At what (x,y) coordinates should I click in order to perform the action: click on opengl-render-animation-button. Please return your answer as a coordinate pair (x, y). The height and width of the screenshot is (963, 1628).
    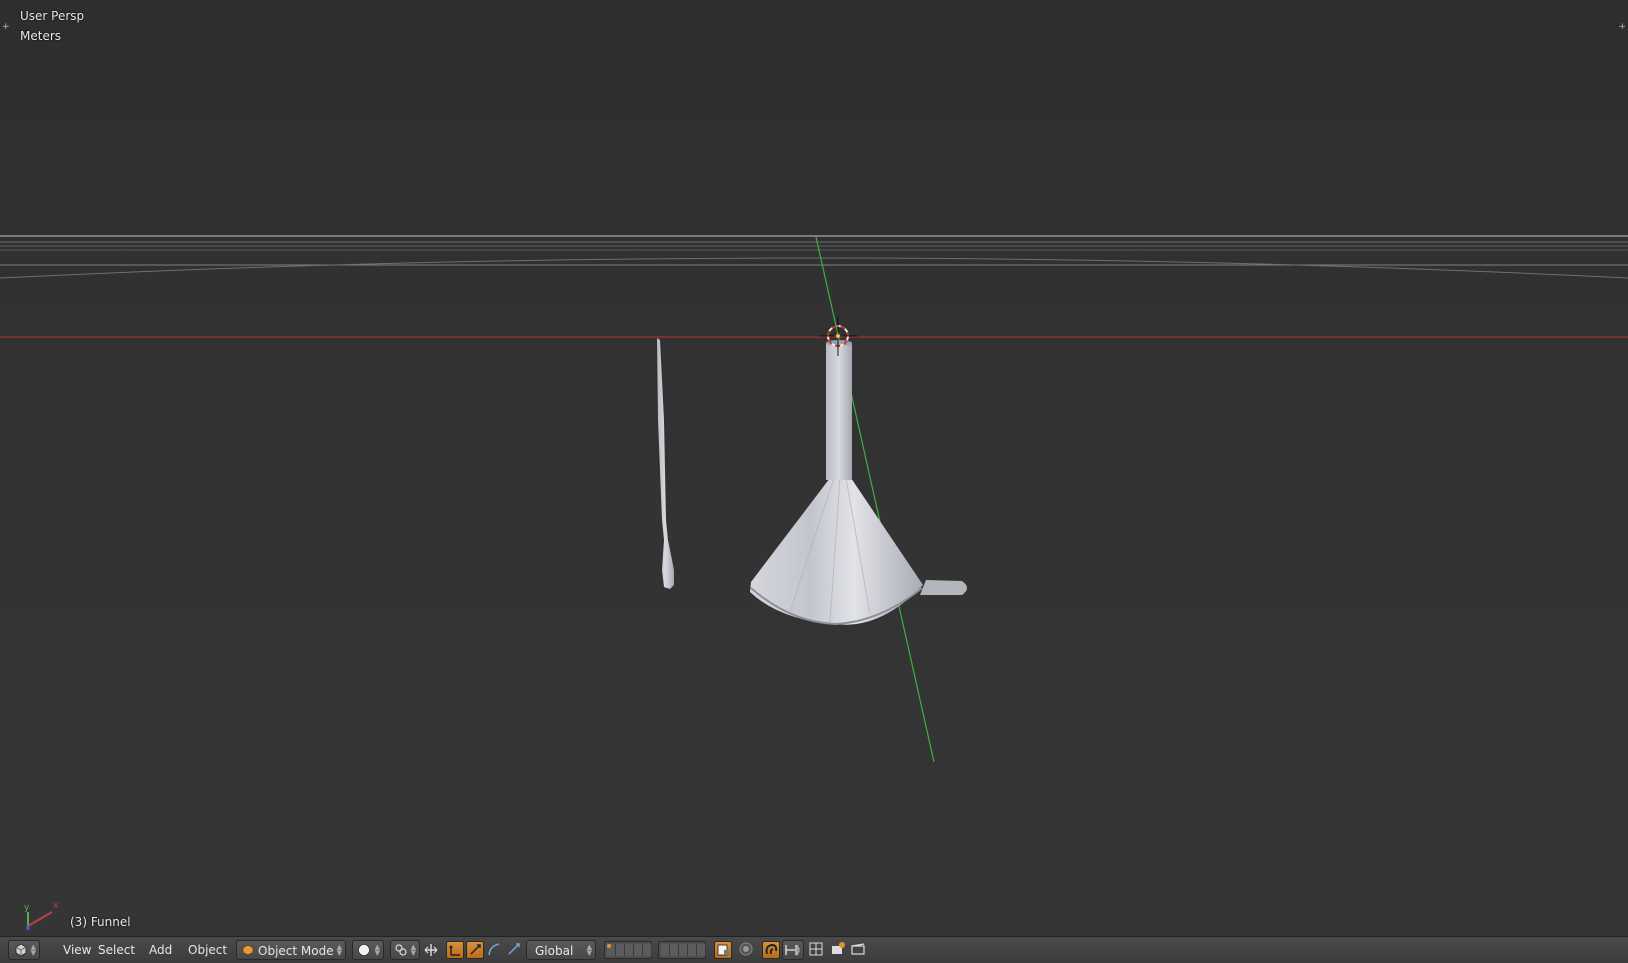
    Looking at the image, I should click on (859, 950).